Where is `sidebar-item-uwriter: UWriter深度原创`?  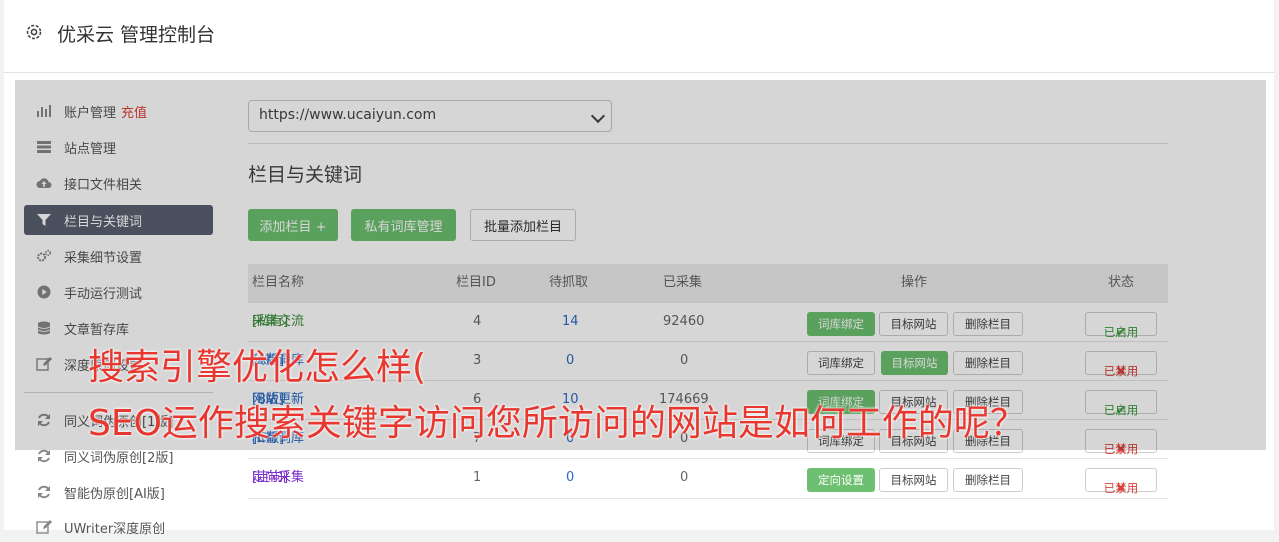
sidebar-item-uwriter: UWriter深度原创 is located at coordinates (118, 527).